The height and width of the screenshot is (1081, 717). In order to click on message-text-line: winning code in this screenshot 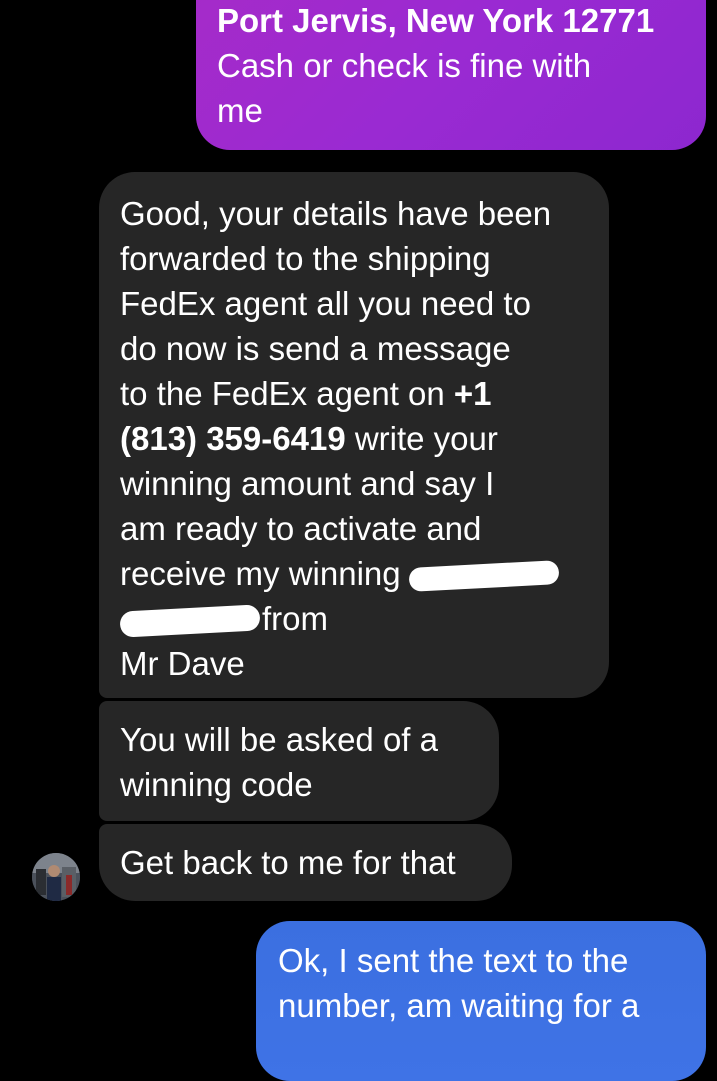, I will do `click(216, 784)`.